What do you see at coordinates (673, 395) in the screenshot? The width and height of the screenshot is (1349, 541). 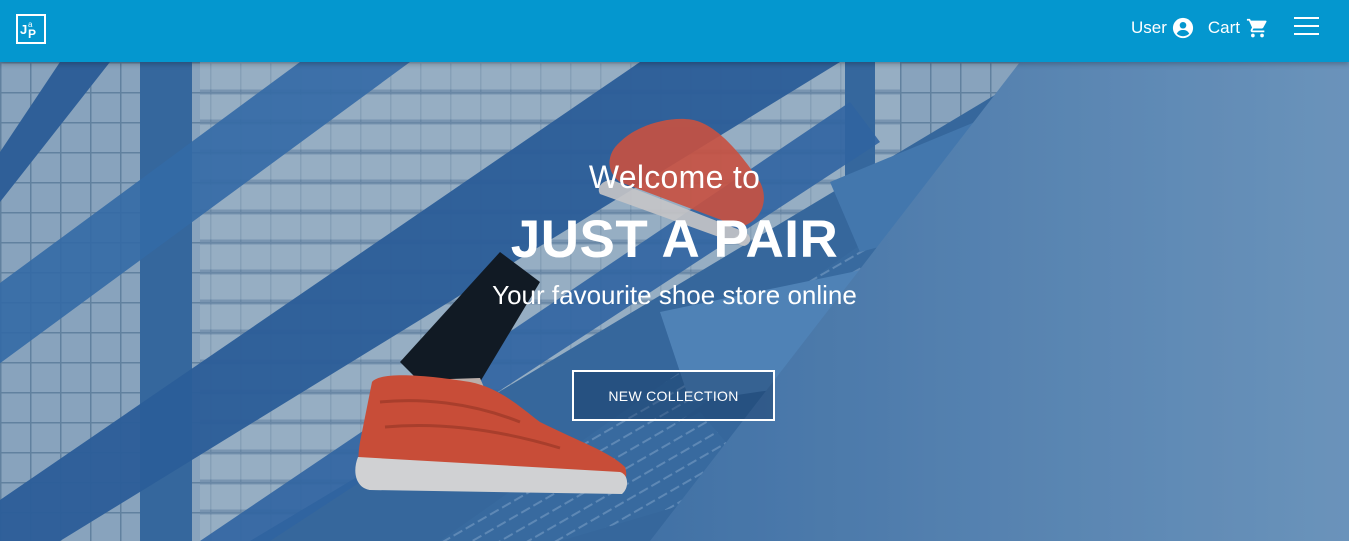 I see `new-collection-button: NEW COLLECTION` at bounding box center [673, 395].